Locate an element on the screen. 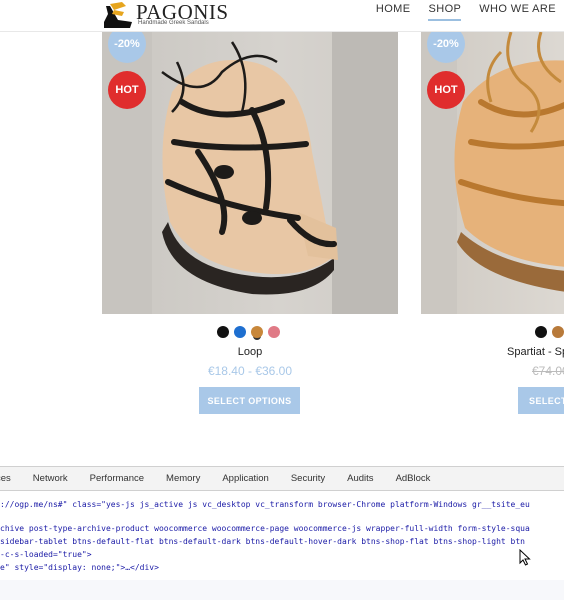  nav-shop: SHOP is located at coordinates (445, 12).